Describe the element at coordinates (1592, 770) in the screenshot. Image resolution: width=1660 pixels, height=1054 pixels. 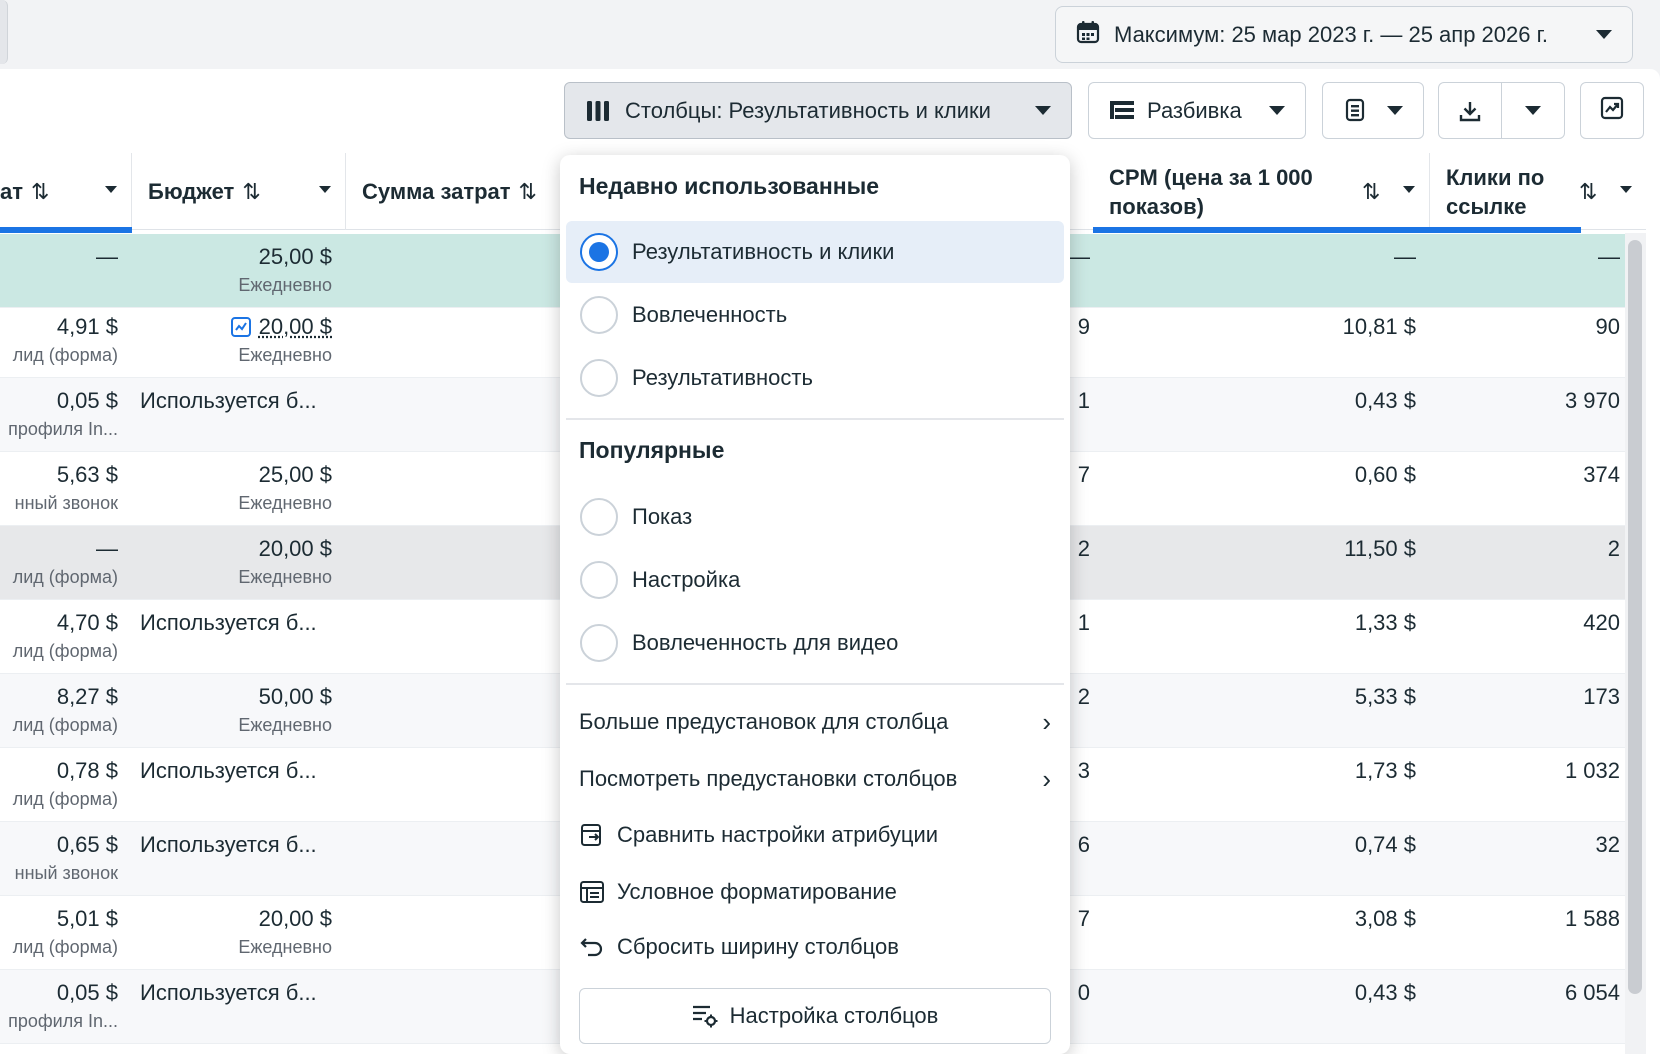
I see `cell-value: 1 032` at that location.